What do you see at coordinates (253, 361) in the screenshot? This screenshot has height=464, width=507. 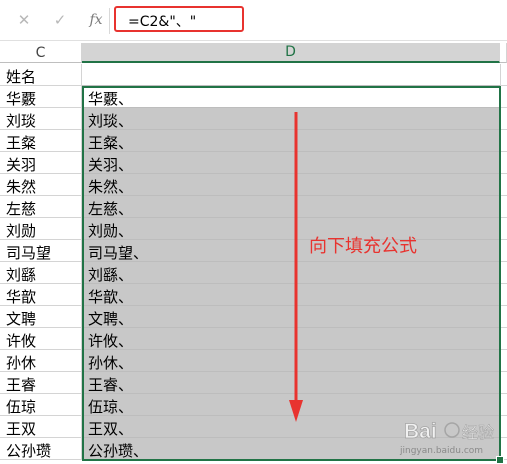 I see `table-row: 孙休 孙休、` at bounding box center [253, 361].